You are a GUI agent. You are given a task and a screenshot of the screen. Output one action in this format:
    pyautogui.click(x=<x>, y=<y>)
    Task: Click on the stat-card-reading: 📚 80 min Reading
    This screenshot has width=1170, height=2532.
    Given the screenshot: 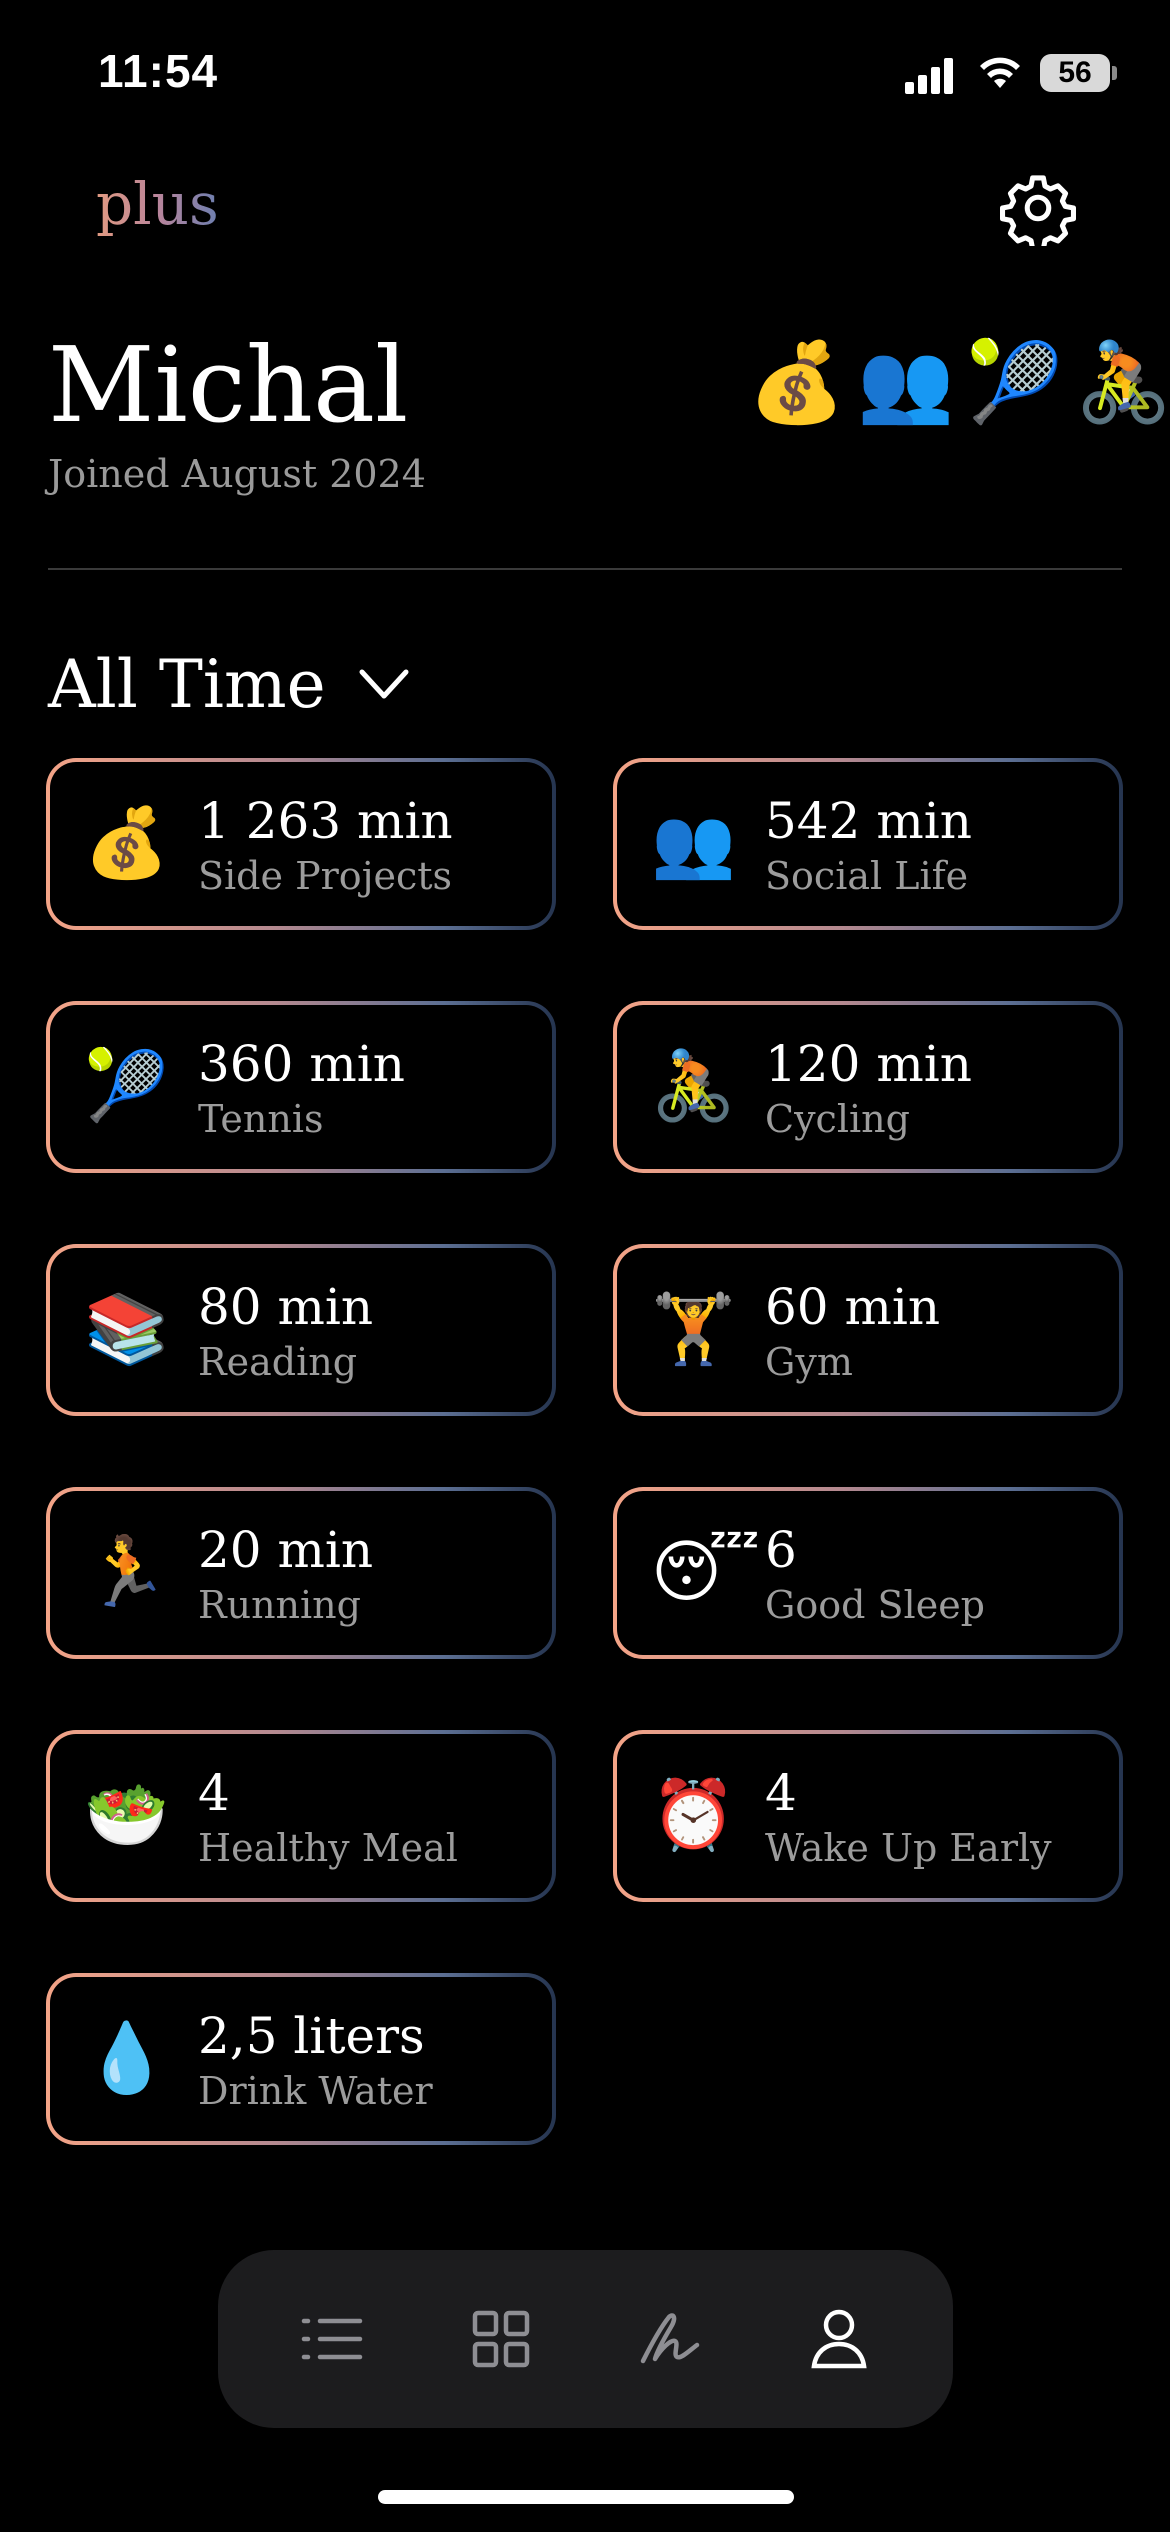 What is the action you would take?
    pyautogui.click(x=301, y=1330)
    